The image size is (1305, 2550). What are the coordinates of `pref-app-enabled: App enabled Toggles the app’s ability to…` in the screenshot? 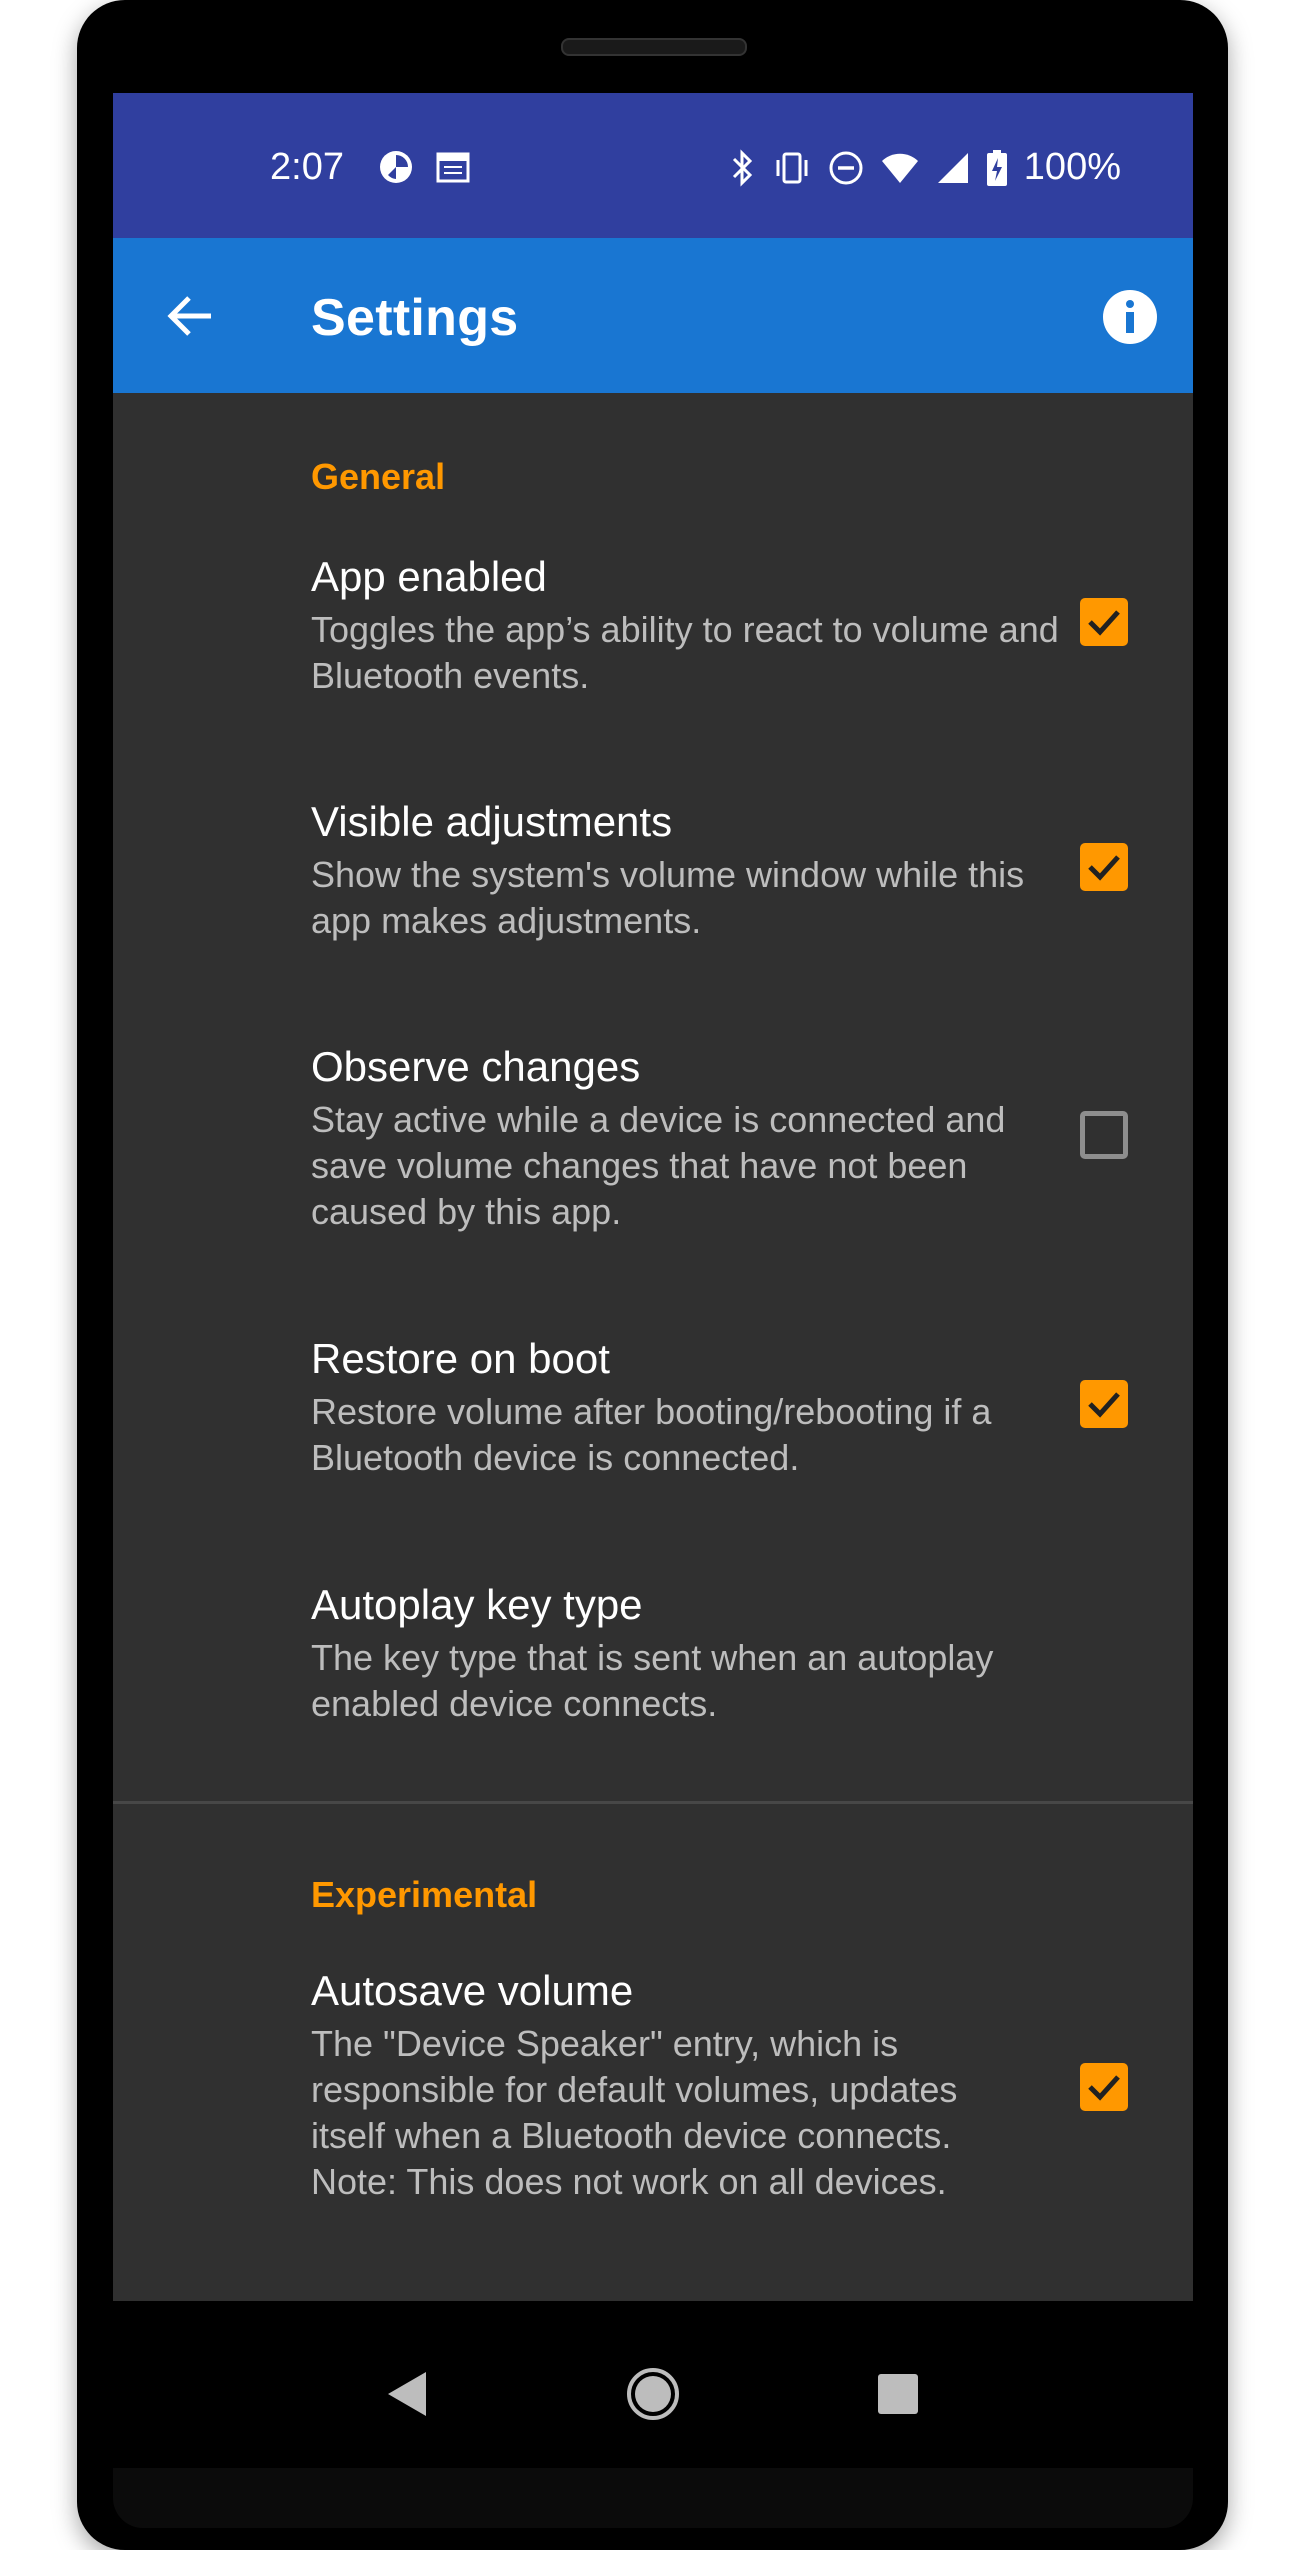 It's located at (653, 653).